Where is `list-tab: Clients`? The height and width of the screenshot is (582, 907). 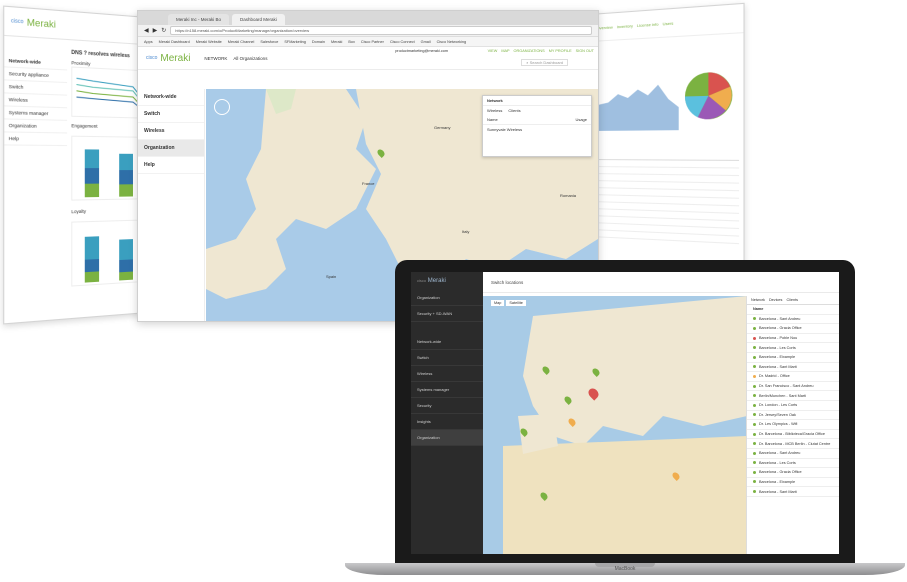
list-tab: Clients is located at coordinates (792, 300).